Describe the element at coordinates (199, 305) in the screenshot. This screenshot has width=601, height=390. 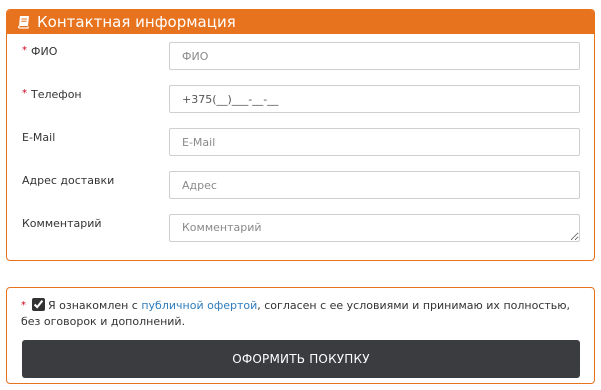
I see `public-offer-link: публичной офертой` at that location.